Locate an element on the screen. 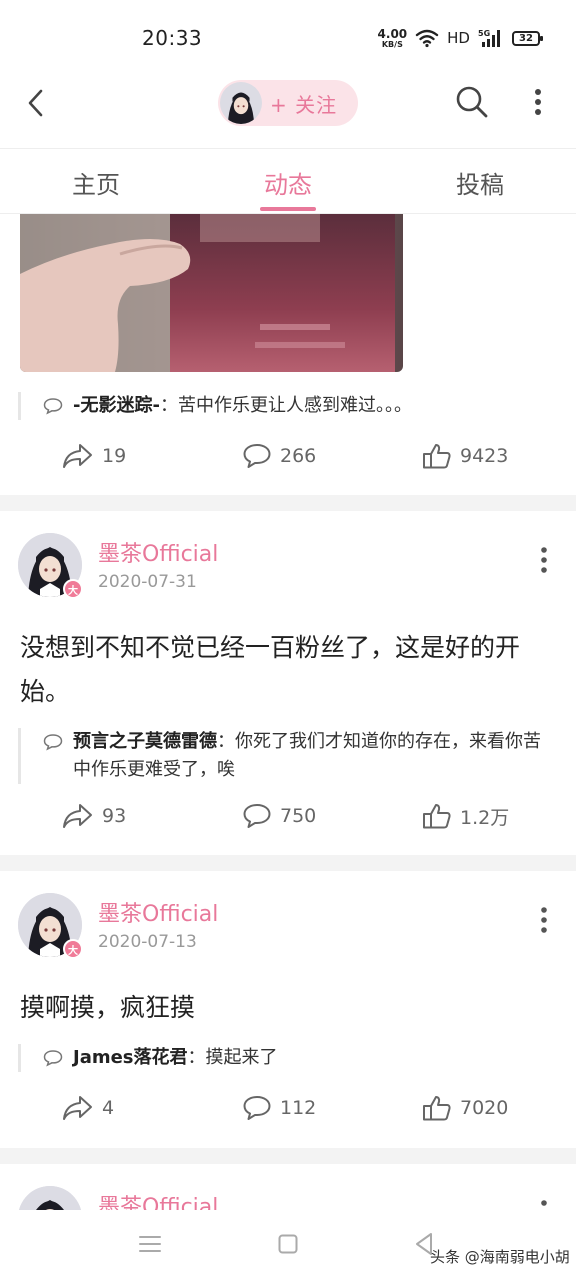 This screenshot has height=1280, width=576. like-button: 1.2万 is located at coordinates (465, 816).